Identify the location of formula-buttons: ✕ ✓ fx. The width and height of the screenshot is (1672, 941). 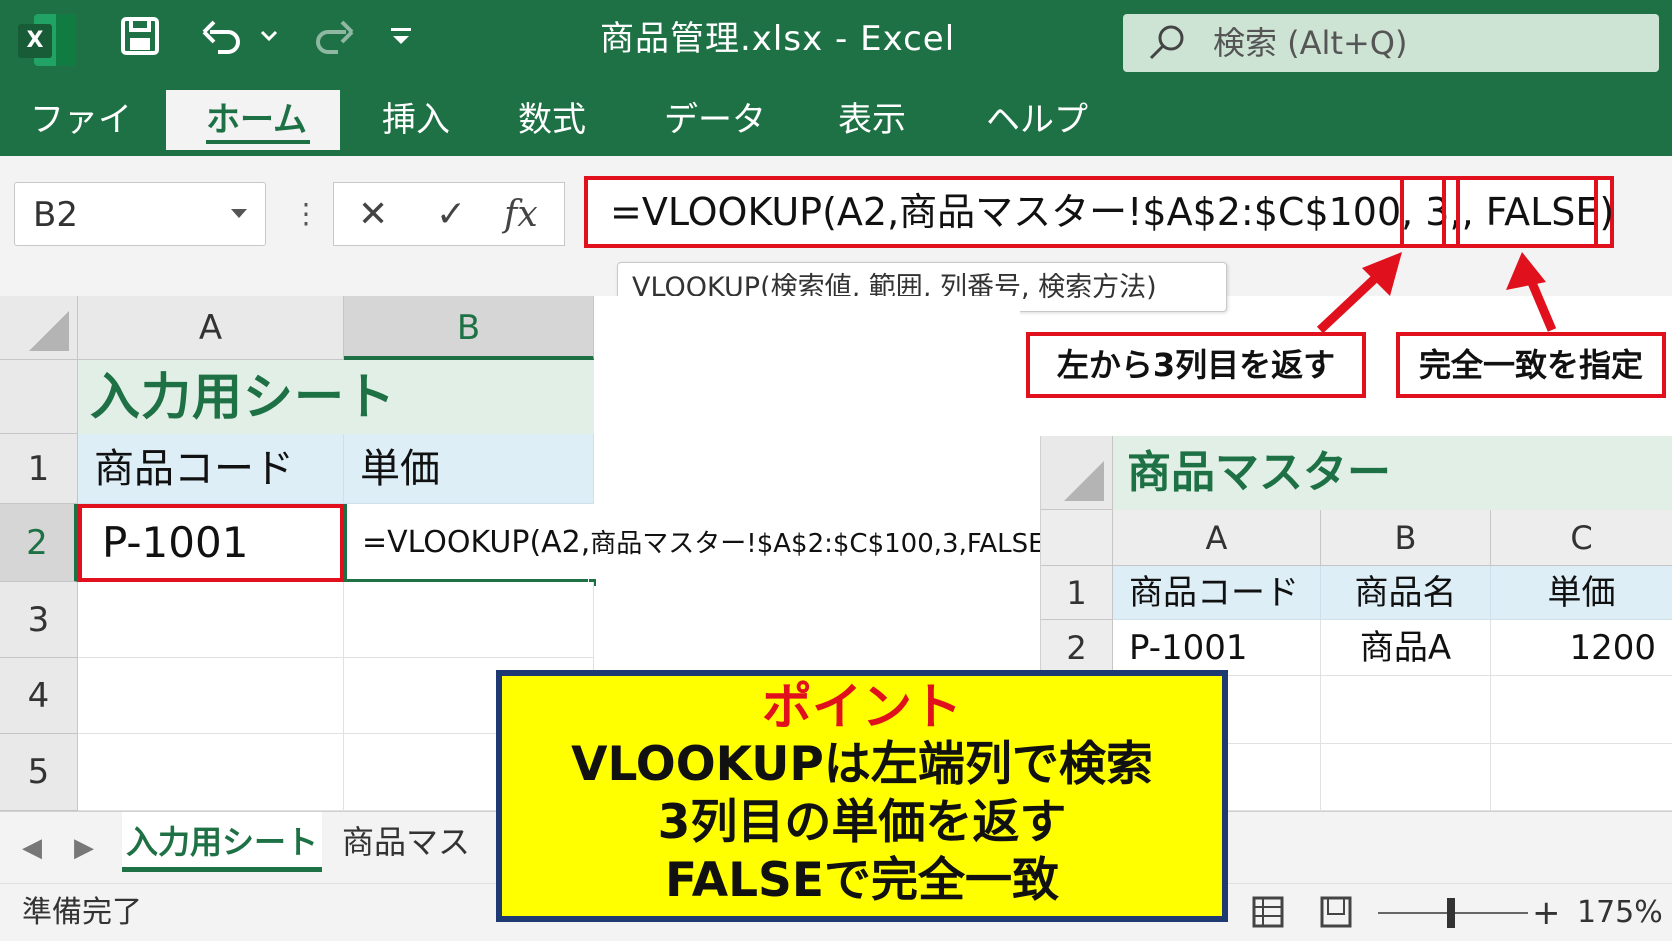
(449, 214).